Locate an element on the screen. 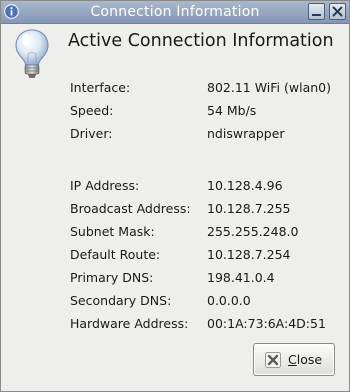 The height and width of the screenshot is (392, 350). info-row-subnet-mask: Subnet Mask: 255.255.248.0 is located at coordinates (205, 232).